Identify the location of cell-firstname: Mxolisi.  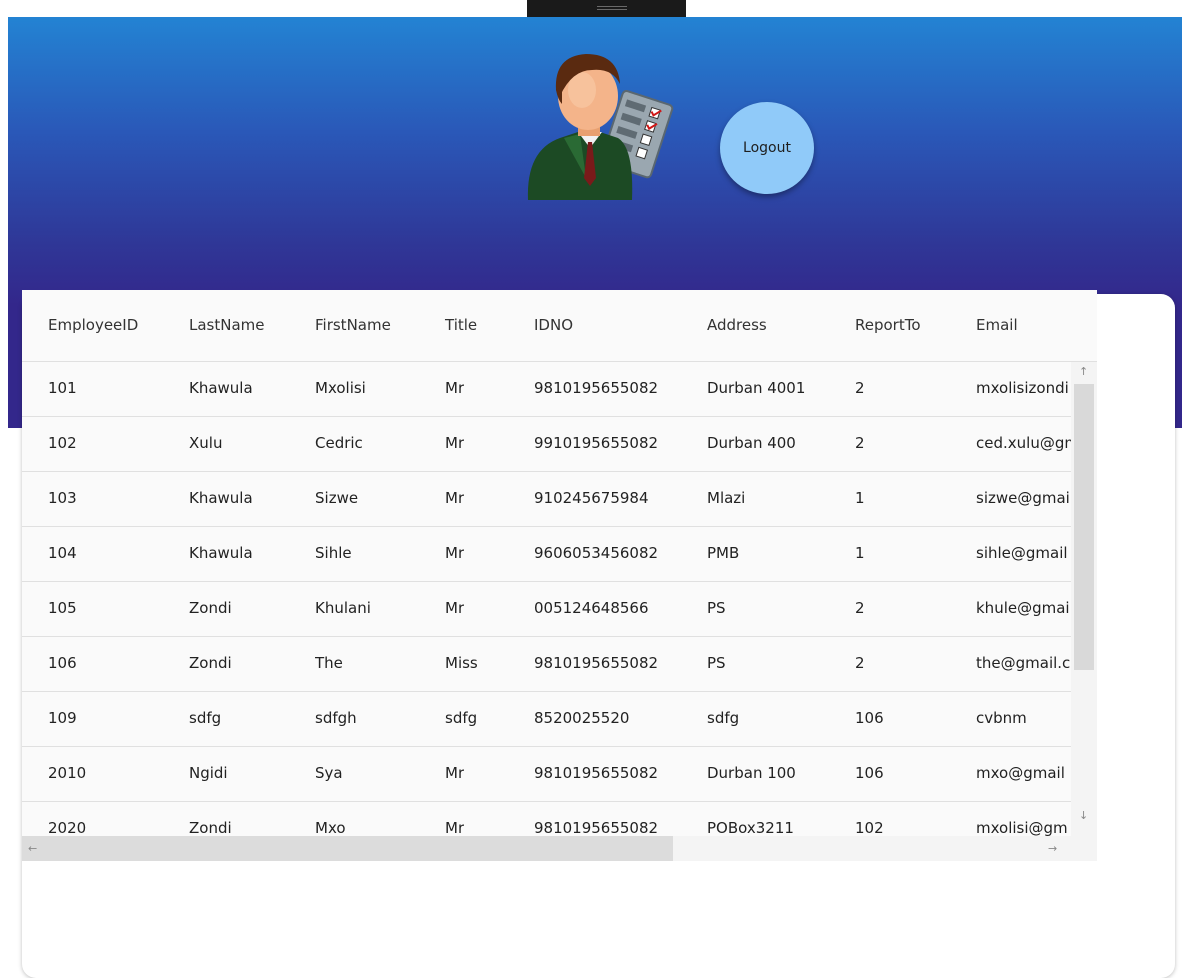
(340, 388).